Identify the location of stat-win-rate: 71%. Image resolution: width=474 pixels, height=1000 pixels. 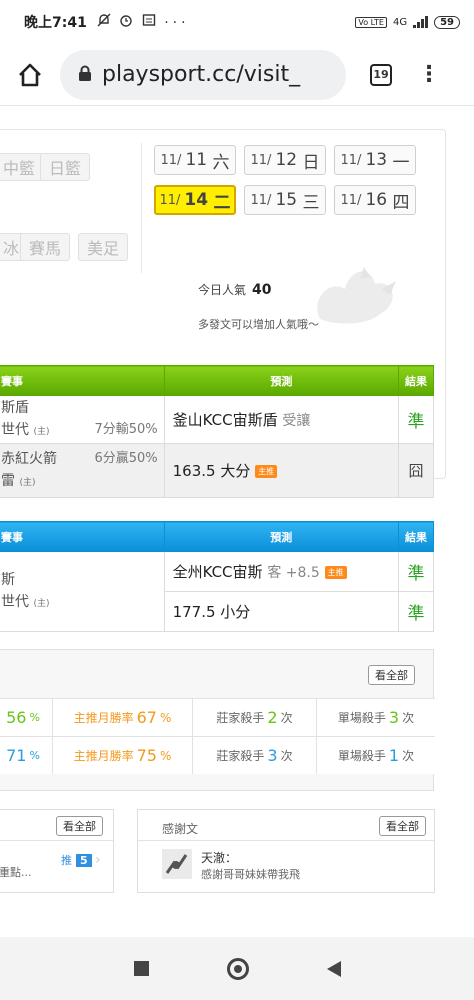
(26, 755).